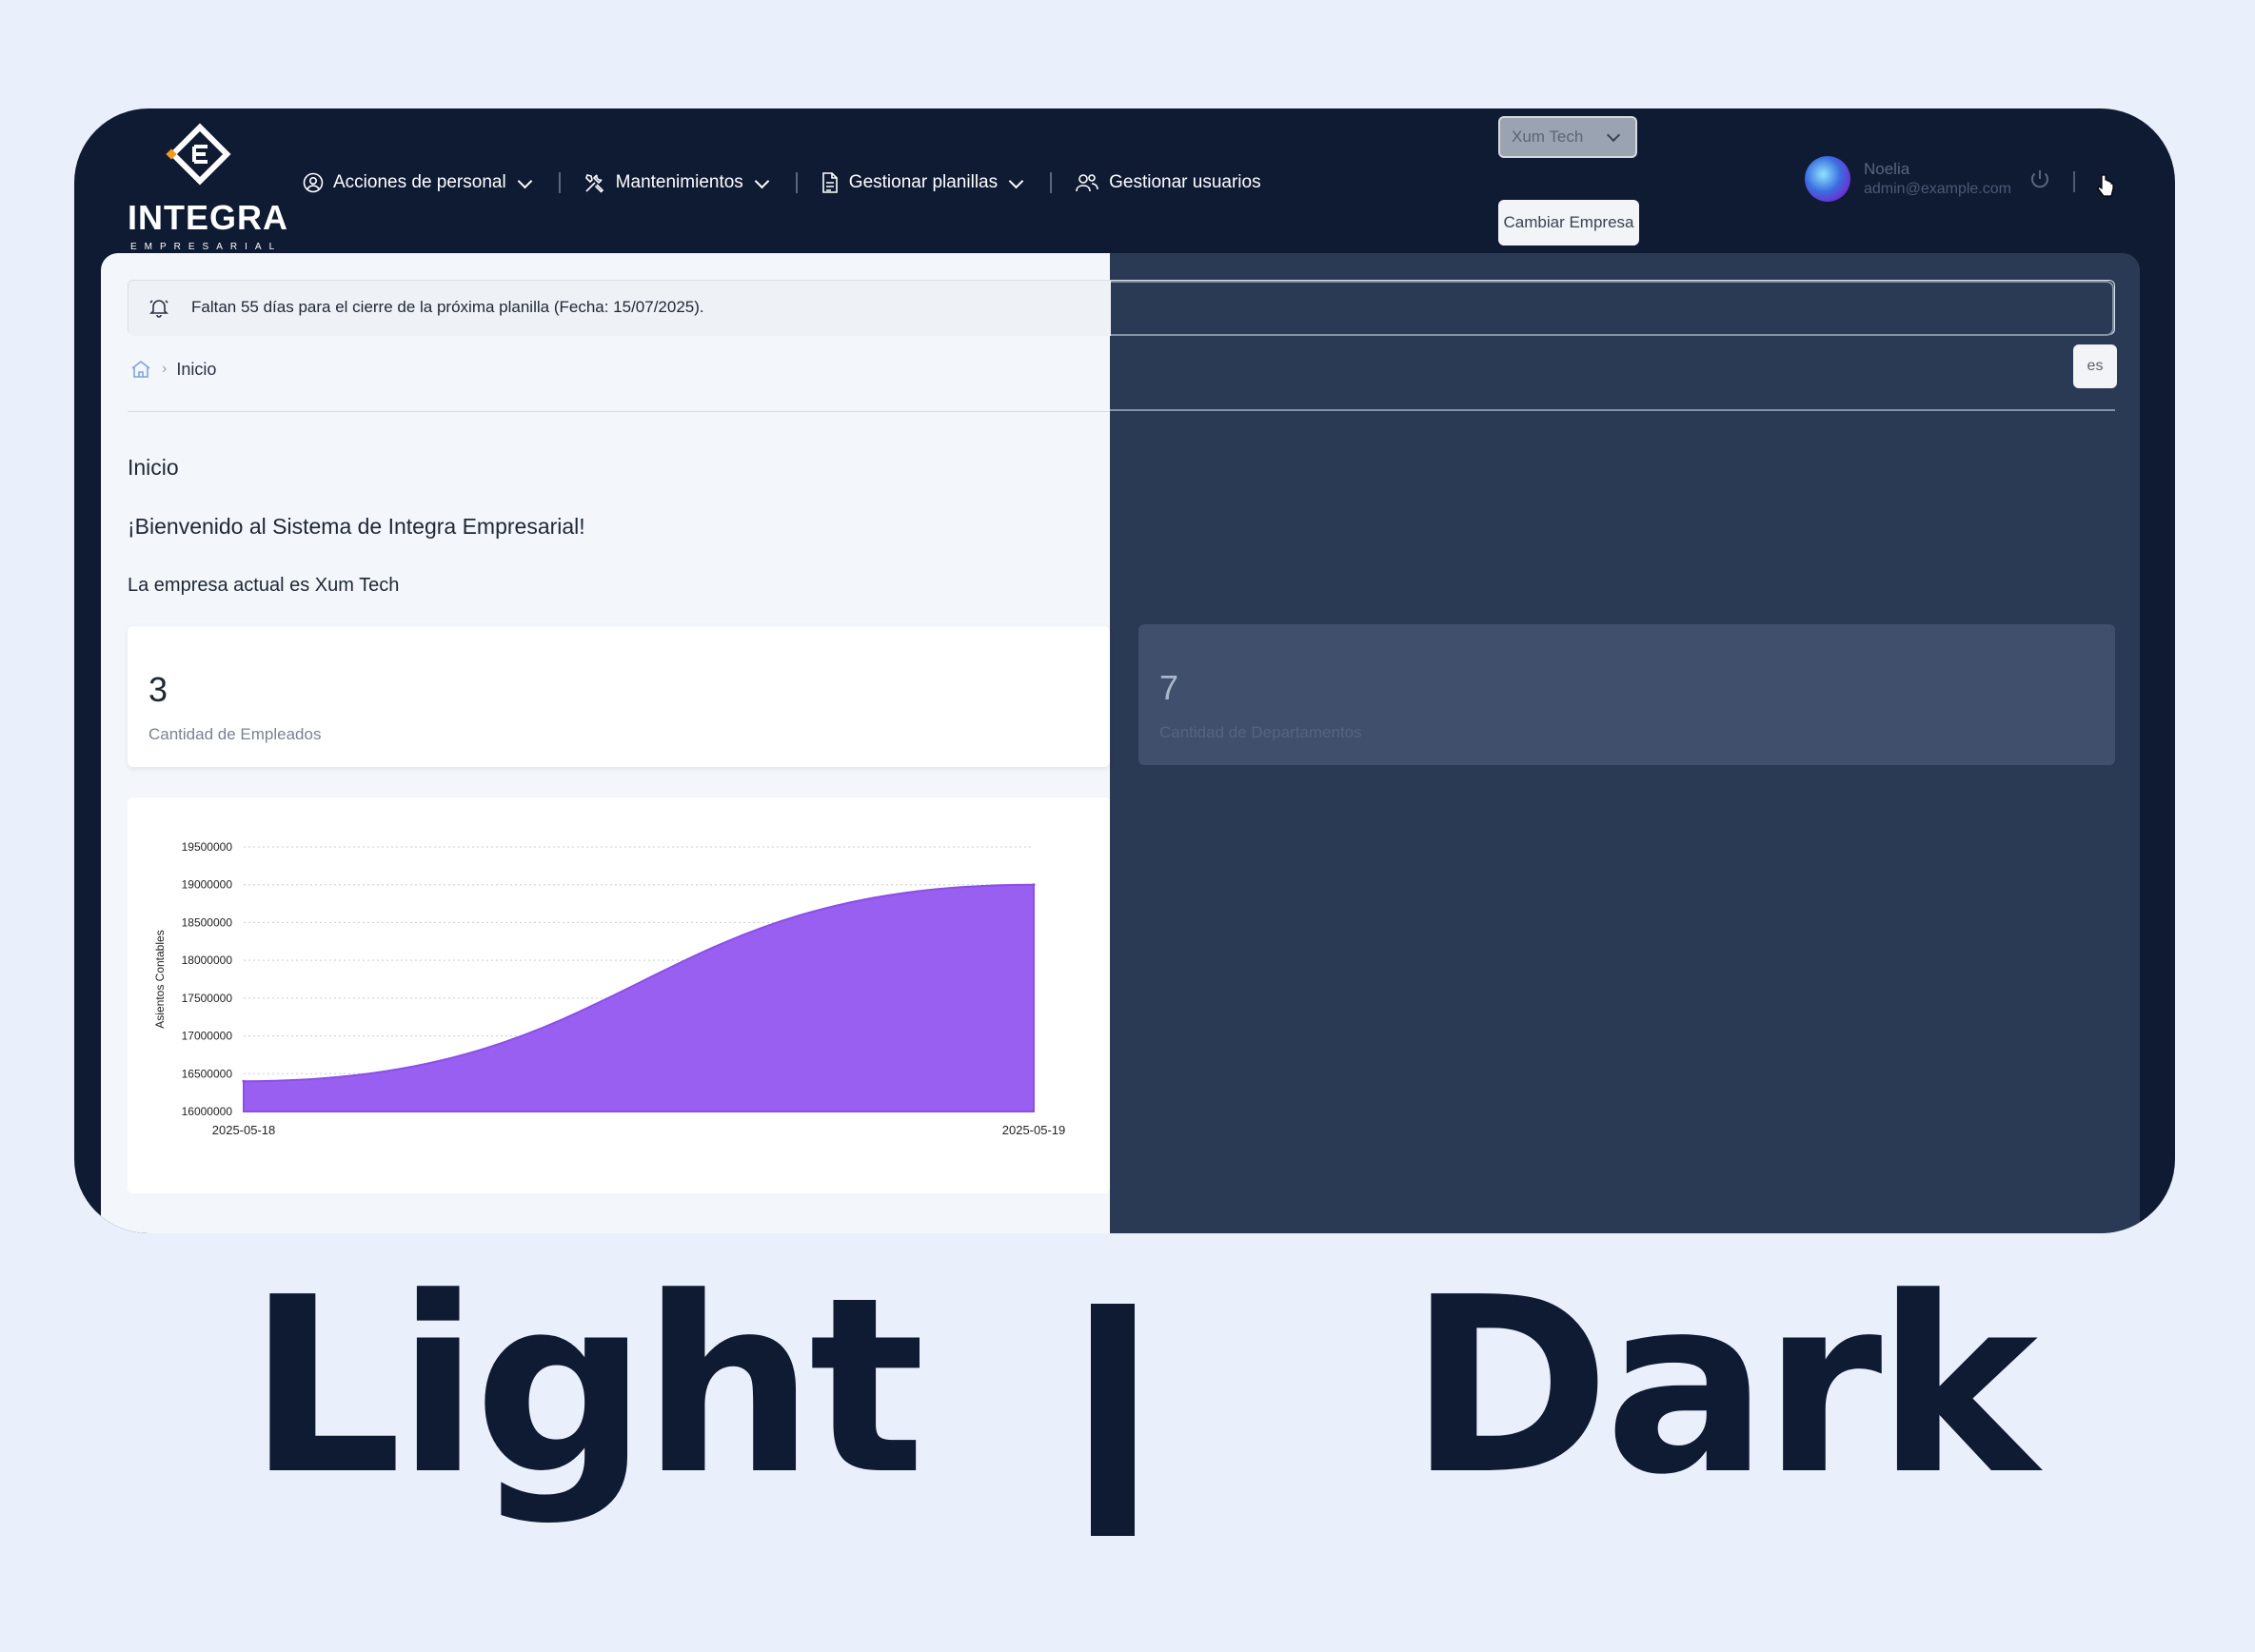 This screenshot has height=1652, width=2255. What do you see at coordinates (208, 885) in the screenshot?
I see `y-tick-label: 19000000` at bounding box center [208, 885].